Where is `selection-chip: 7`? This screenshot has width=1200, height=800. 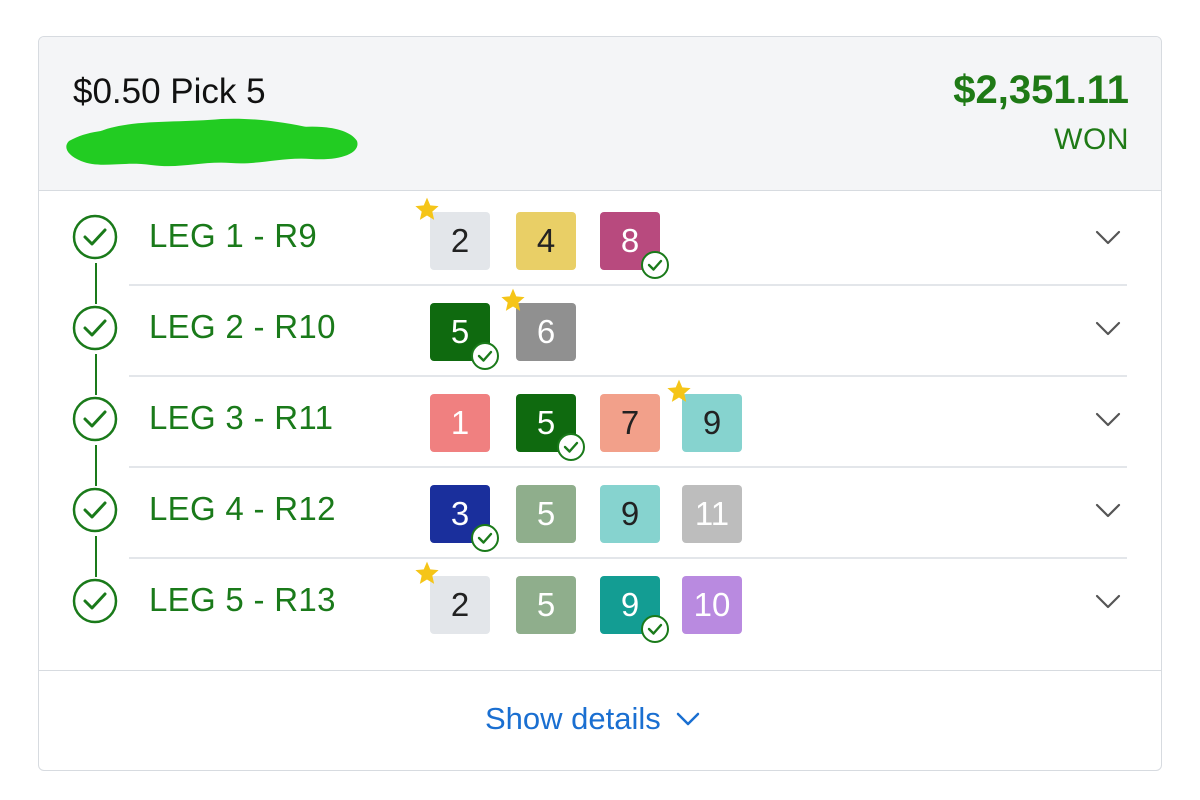
selection-chip: 7 is located at coordinates (630, 423).